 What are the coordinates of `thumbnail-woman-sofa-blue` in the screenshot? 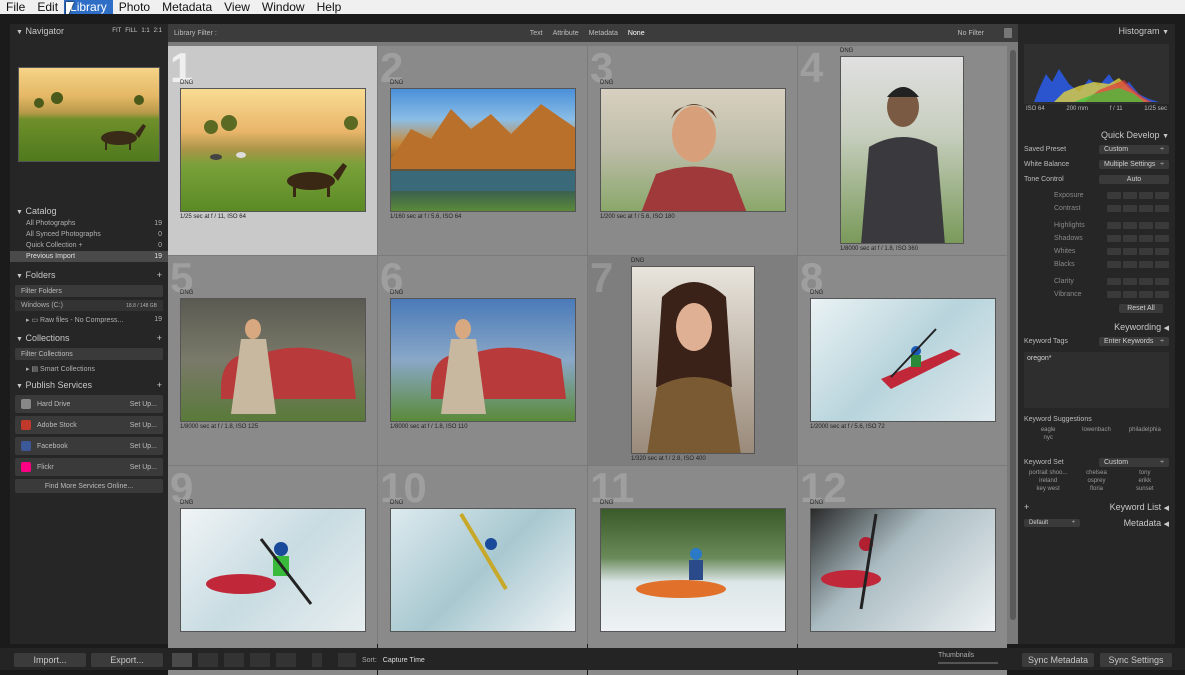 It's located at (483, 360).